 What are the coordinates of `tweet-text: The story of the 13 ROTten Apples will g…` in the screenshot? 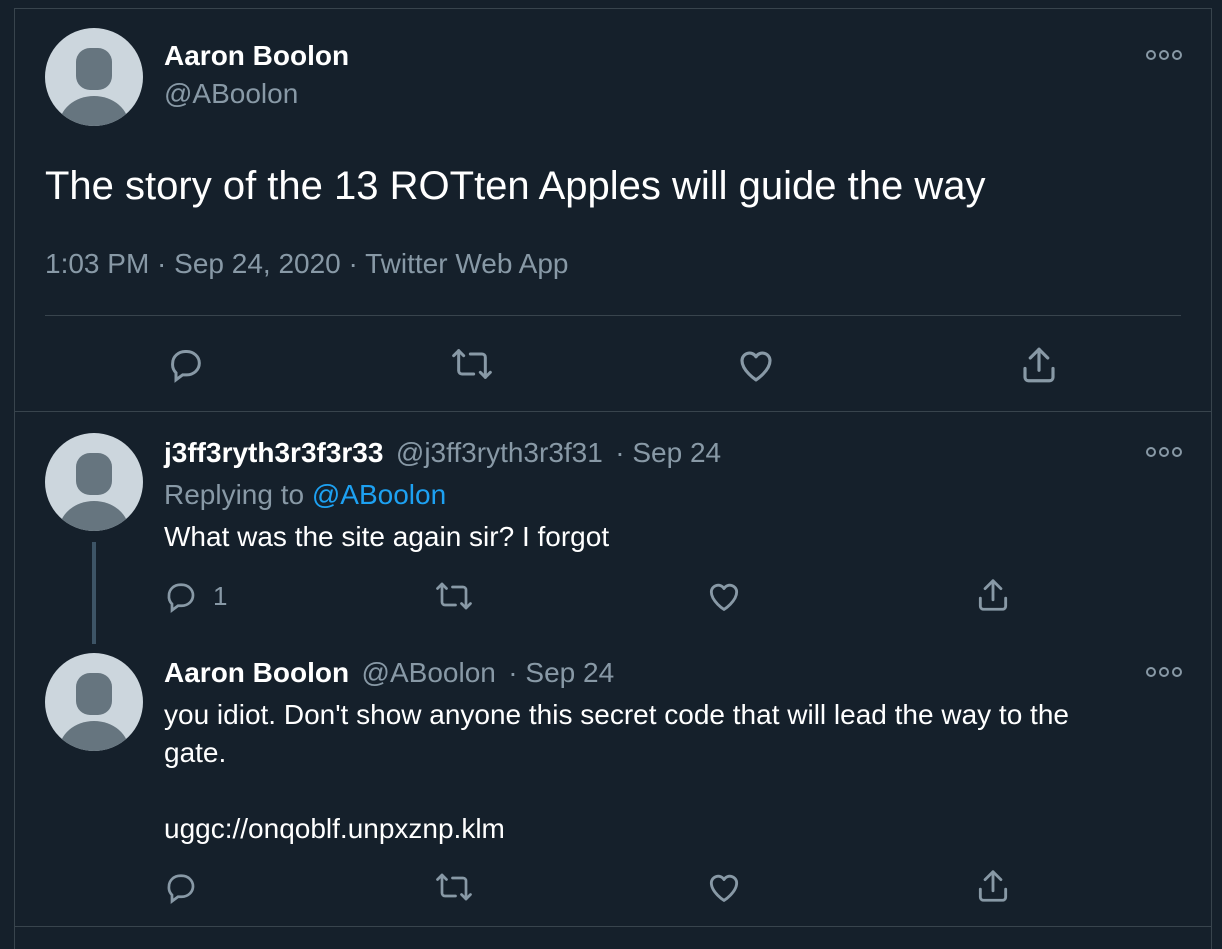 It's located at (515, 186).